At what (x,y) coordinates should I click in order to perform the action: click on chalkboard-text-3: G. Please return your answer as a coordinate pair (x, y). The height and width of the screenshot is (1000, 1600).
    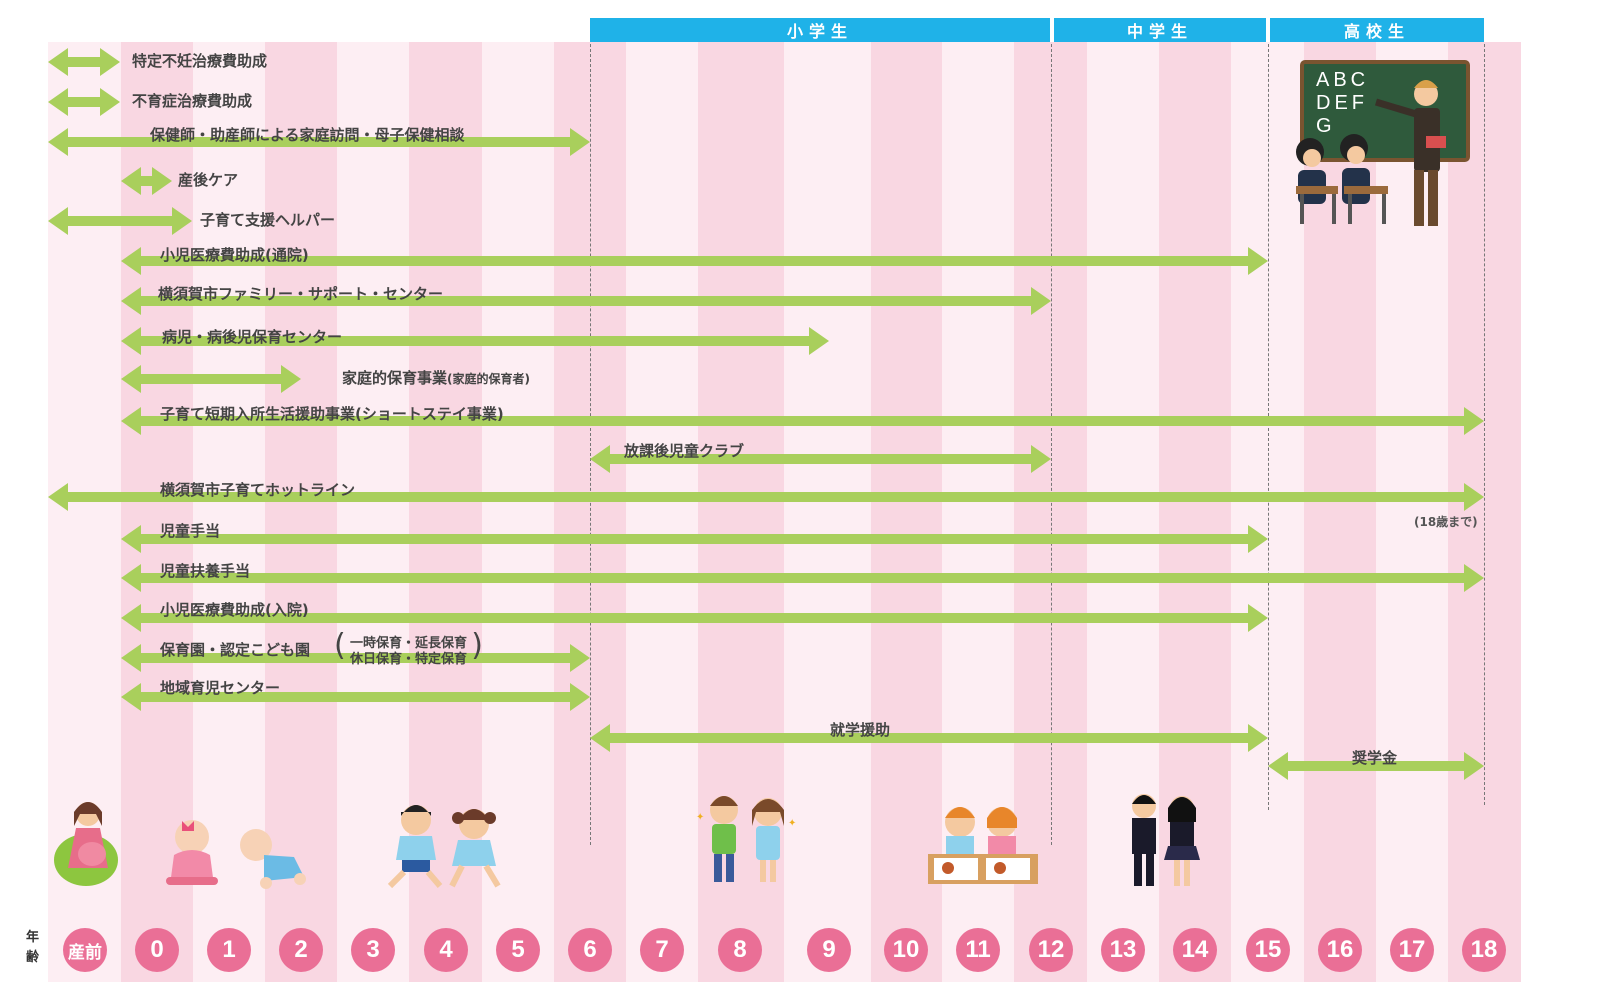
    Looking at the image, I should click on (1326, 126).